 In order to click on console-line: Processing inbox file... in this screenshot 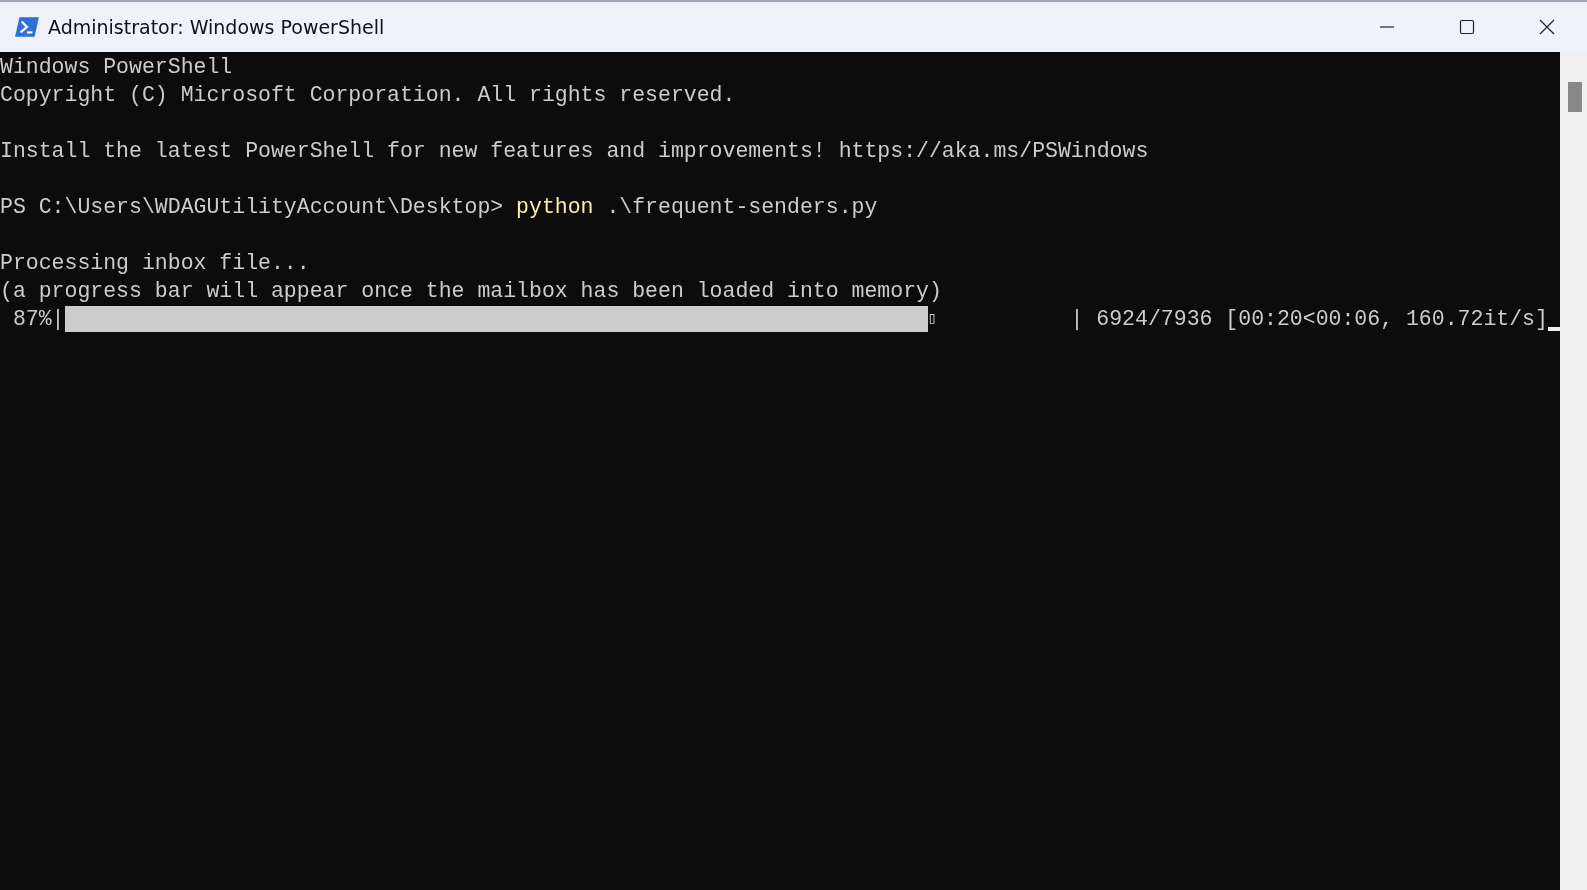, I will do `click(155, 263)`.